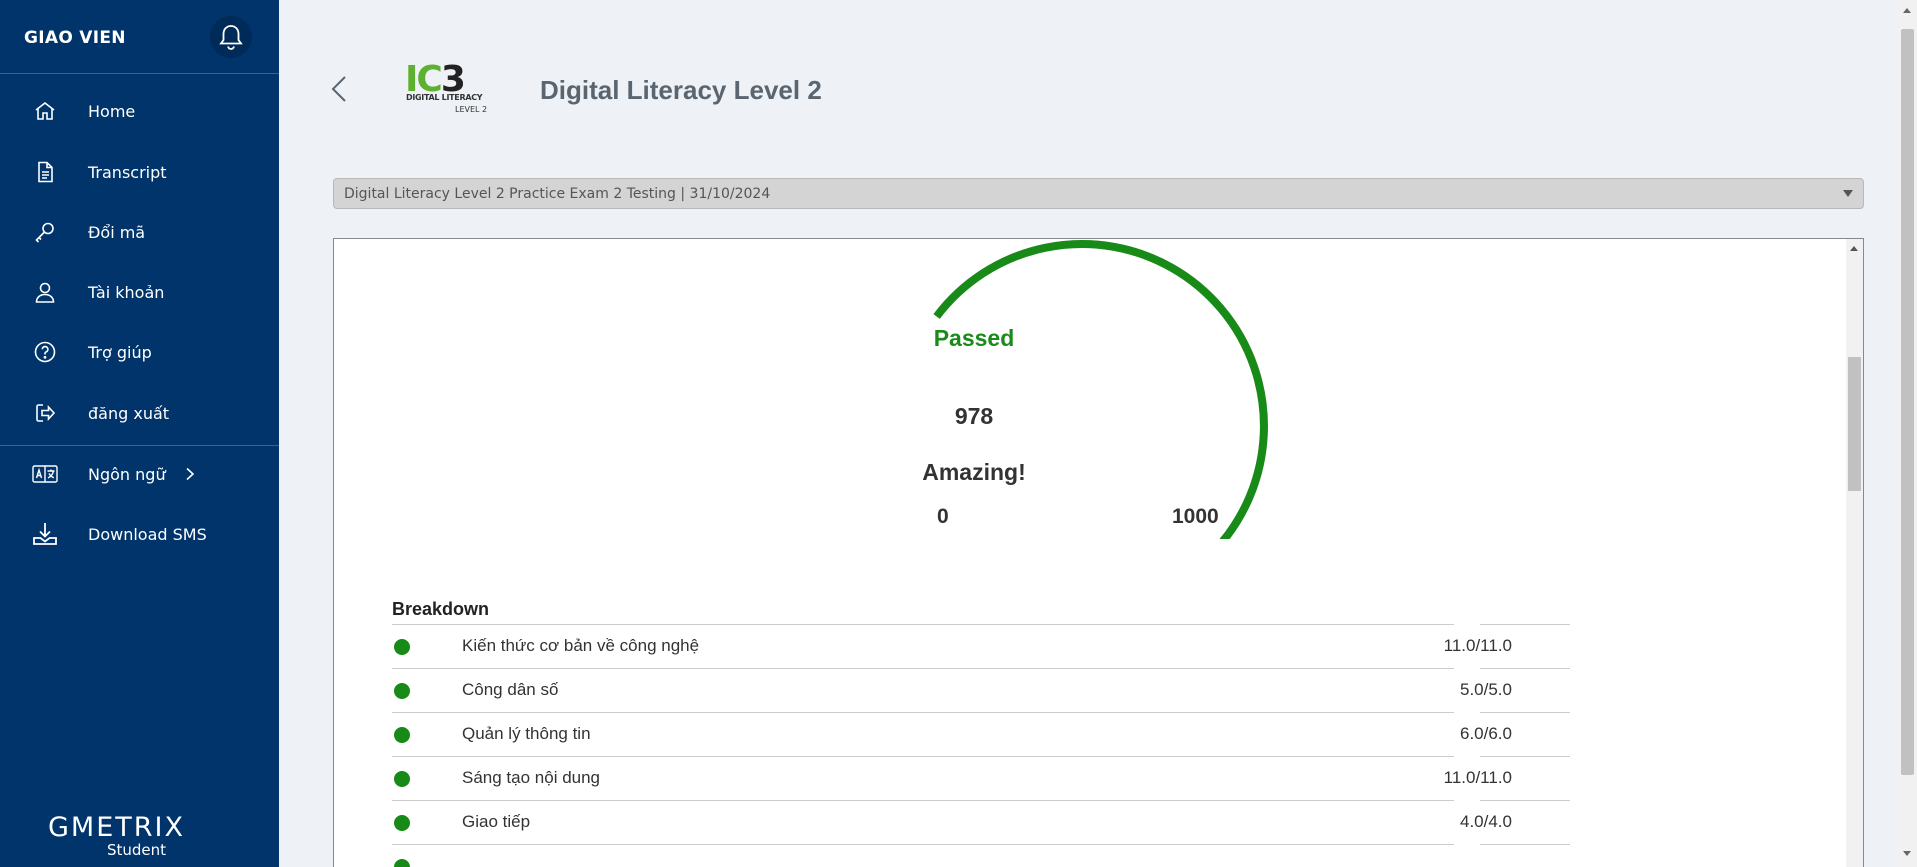 The width and height of the screenshot is (1917, 867). I want to click on sidebar-item-transcript: Transcript, so click(139, 172).